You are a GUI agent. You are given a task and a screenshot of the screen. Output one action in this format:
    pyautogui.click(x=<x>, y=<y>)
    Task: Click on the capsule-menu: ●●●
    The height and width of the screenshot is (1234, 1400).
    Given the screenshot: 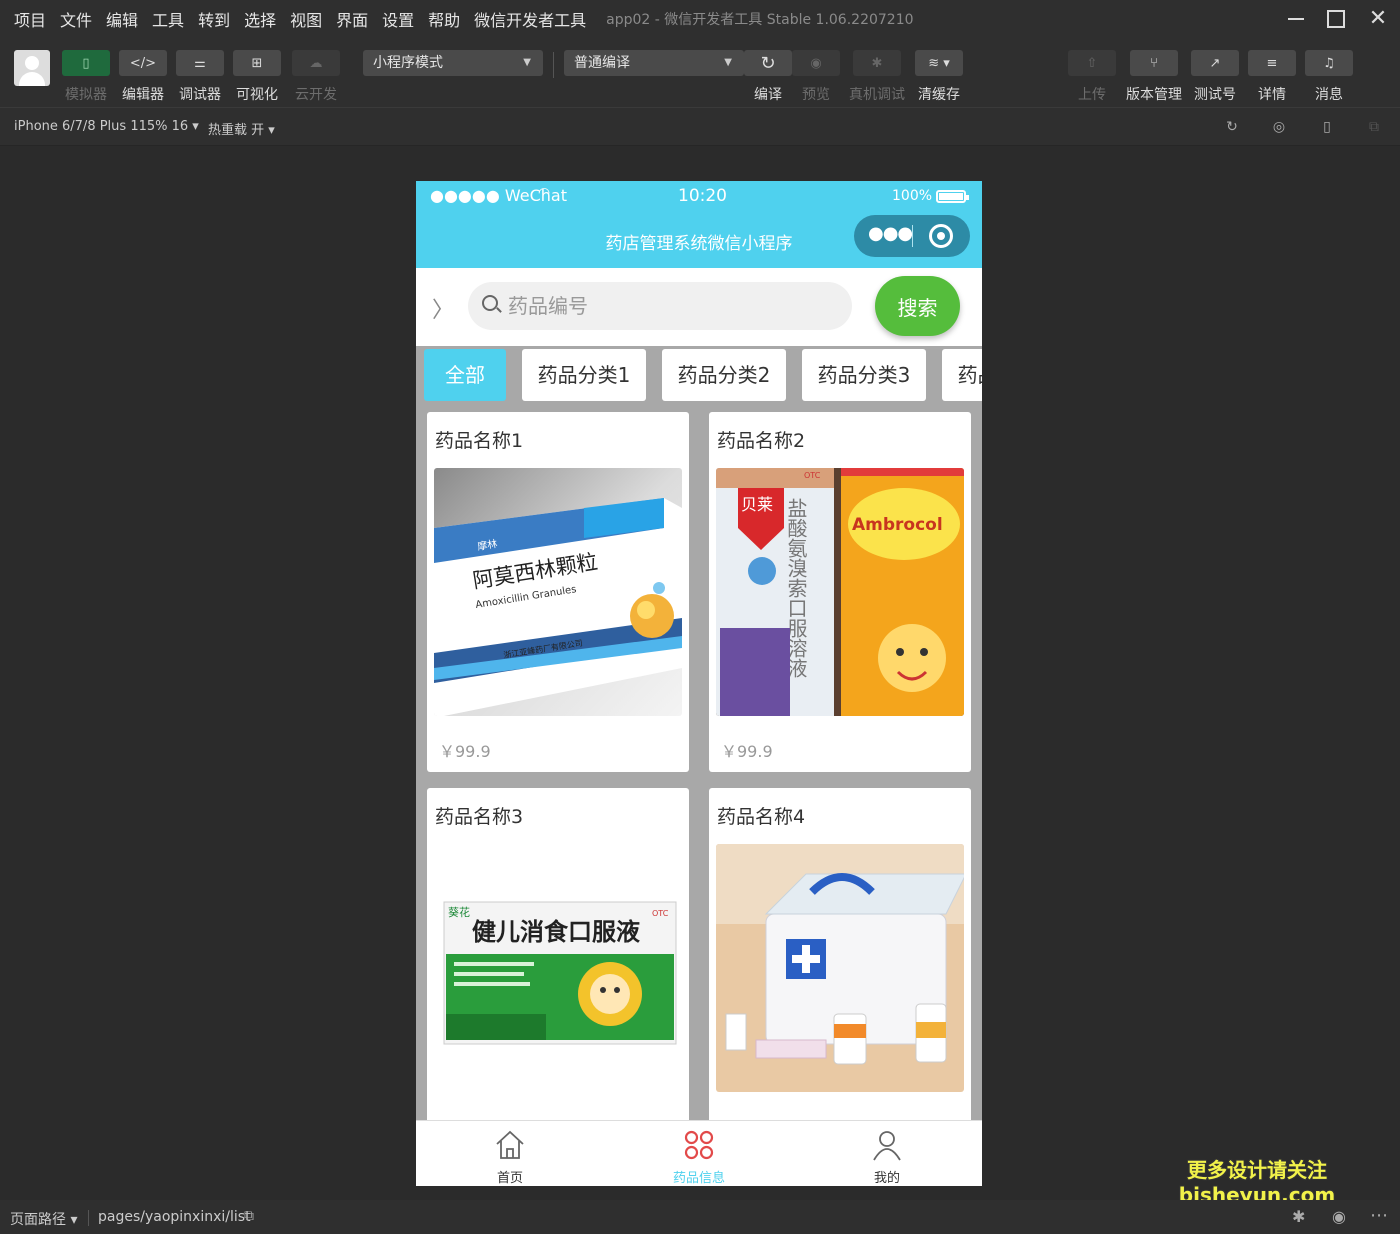 What is the action you would take?
    pyautogui.click(x=912, y=236)
    